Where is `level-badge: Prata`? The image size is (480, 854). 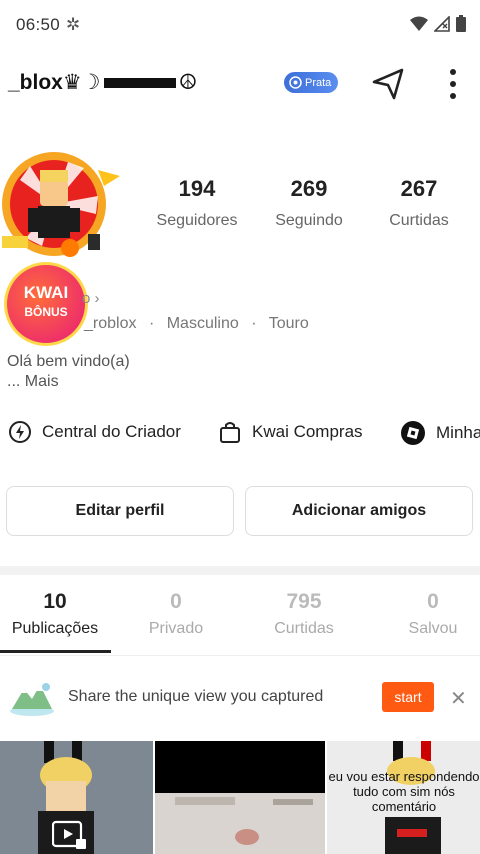 level-badge: Prata is located at coordinates (311, 82).